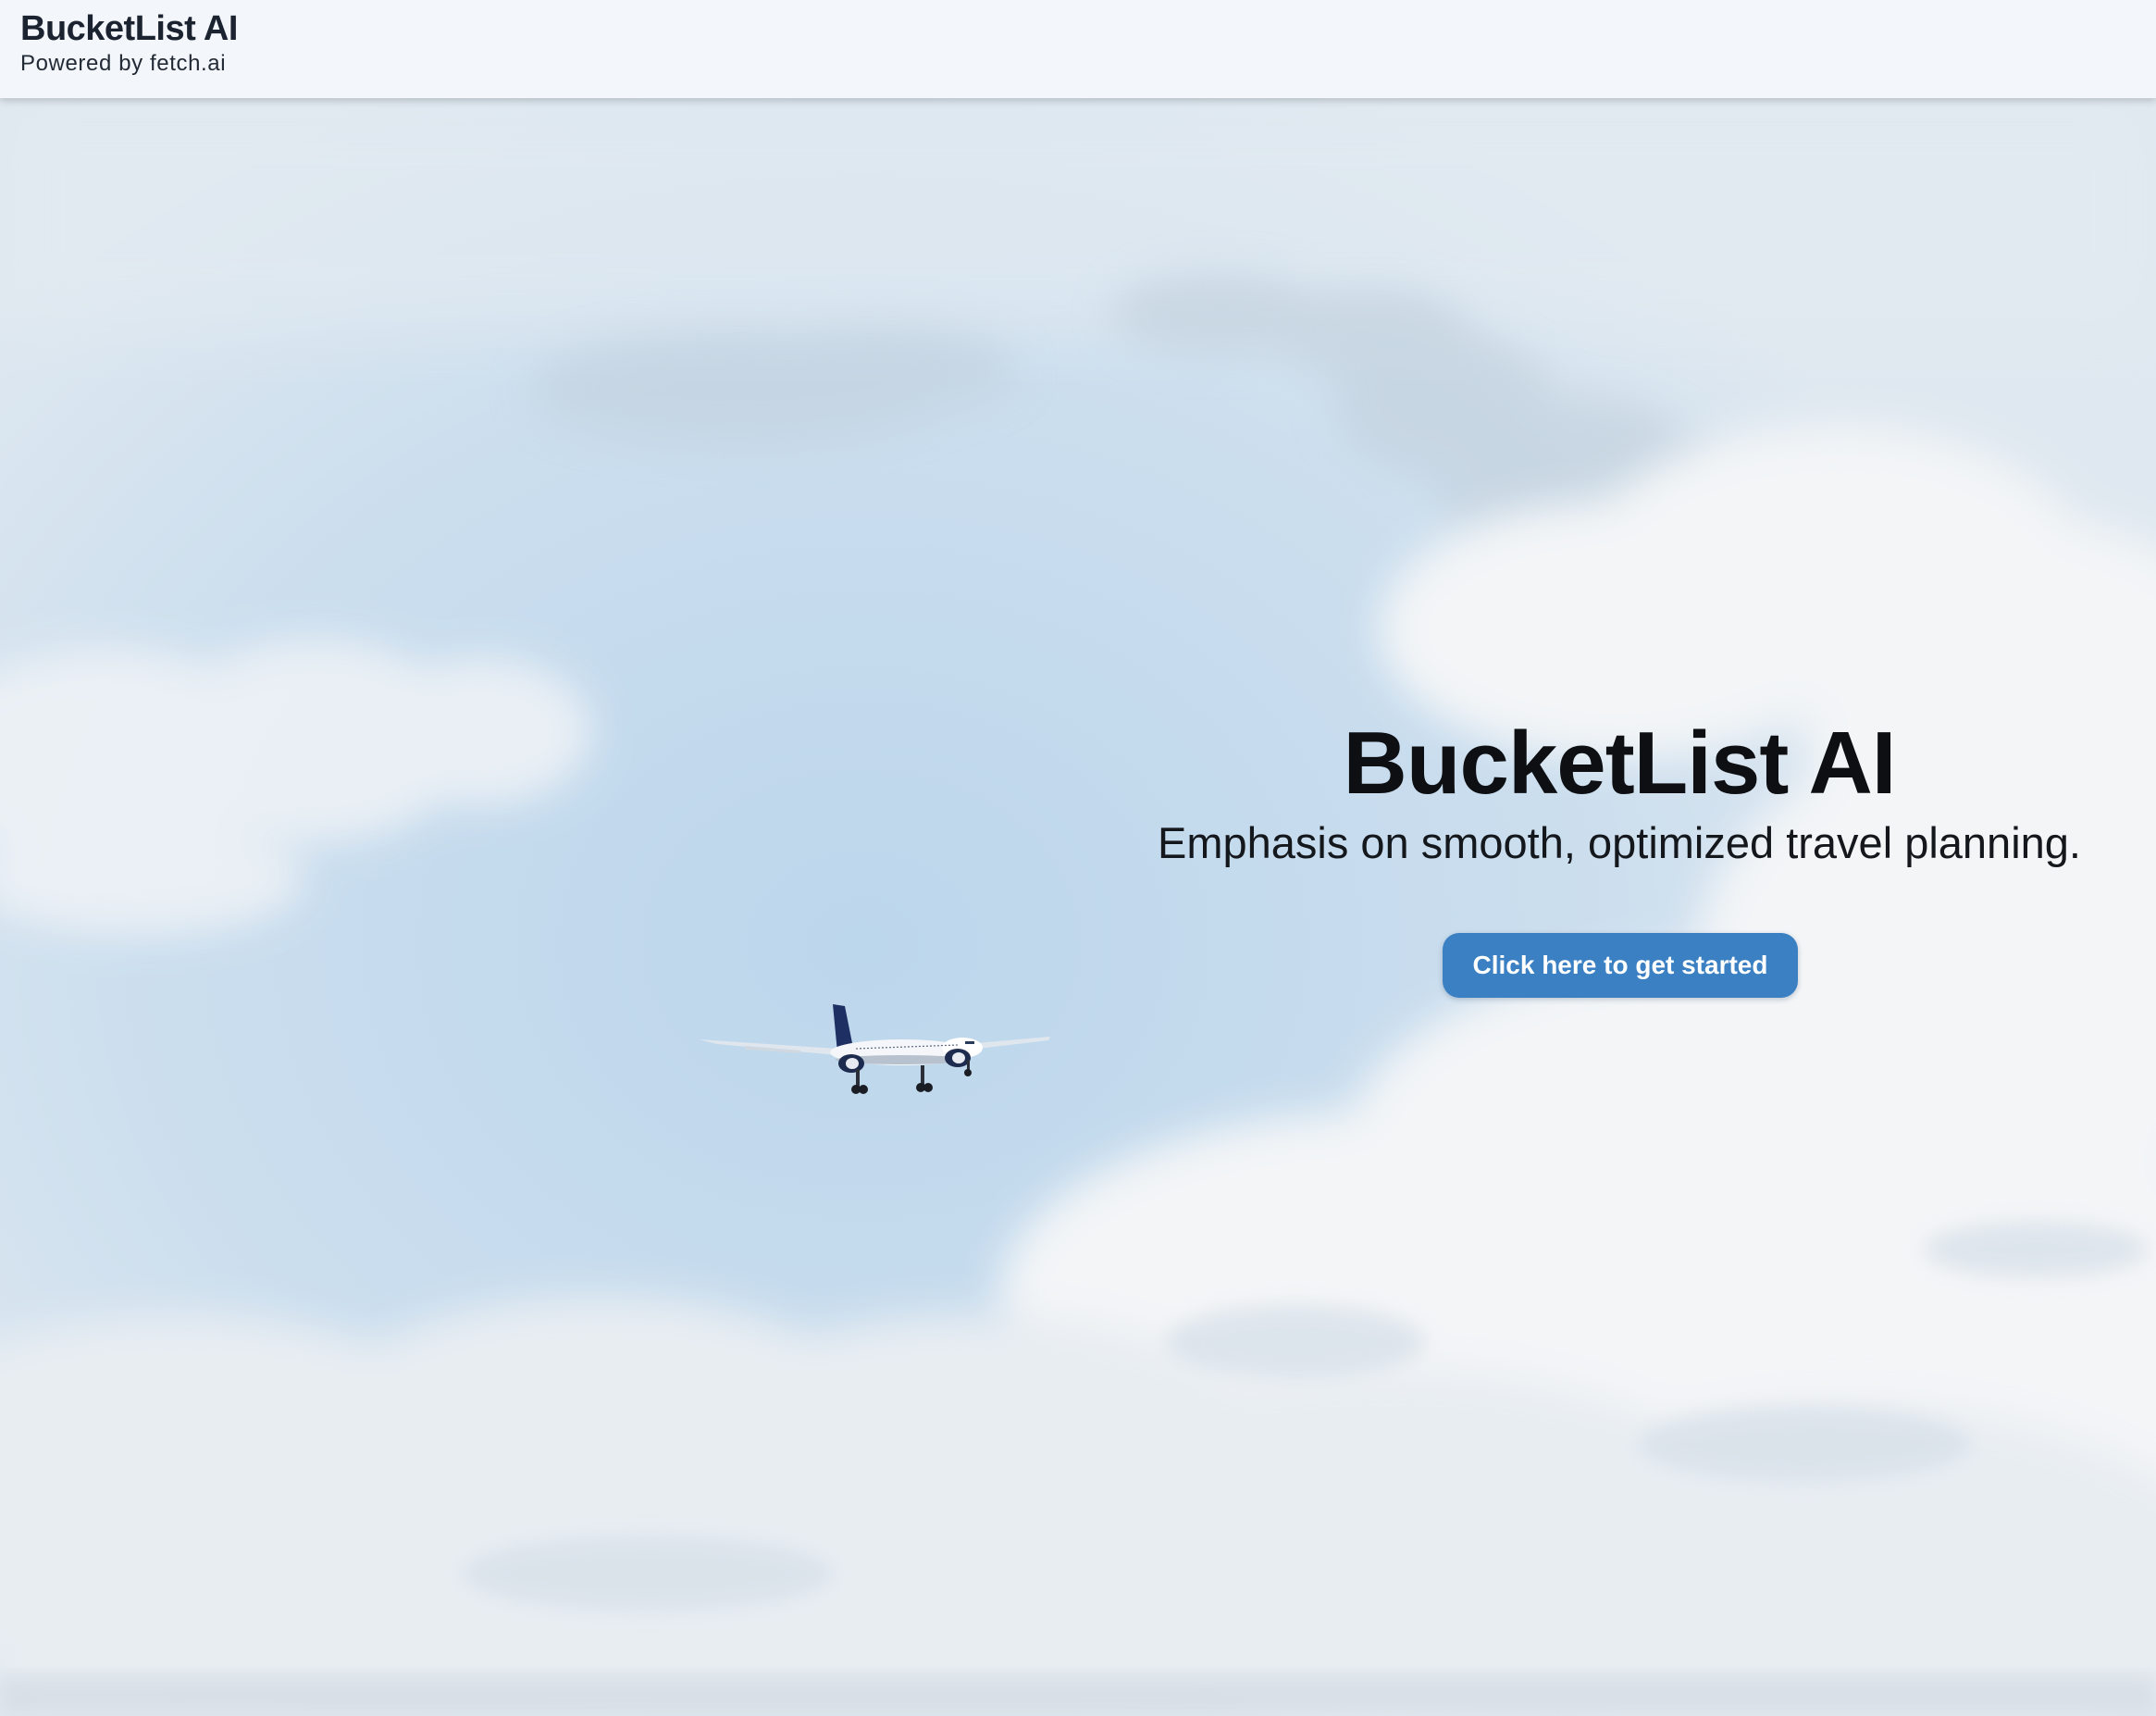  I want to click on top-header: BucketList AI Powered by fetch.ai, so click(1078, 49).